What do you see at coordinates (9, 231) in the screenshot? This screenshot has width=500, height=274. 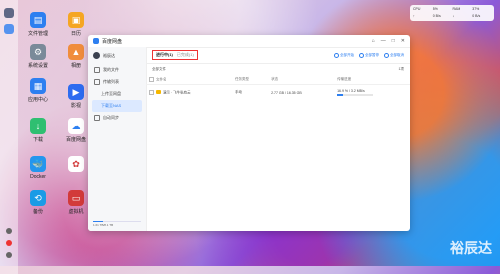 I see `dock-user-icon` at bounding box center [9, 231].